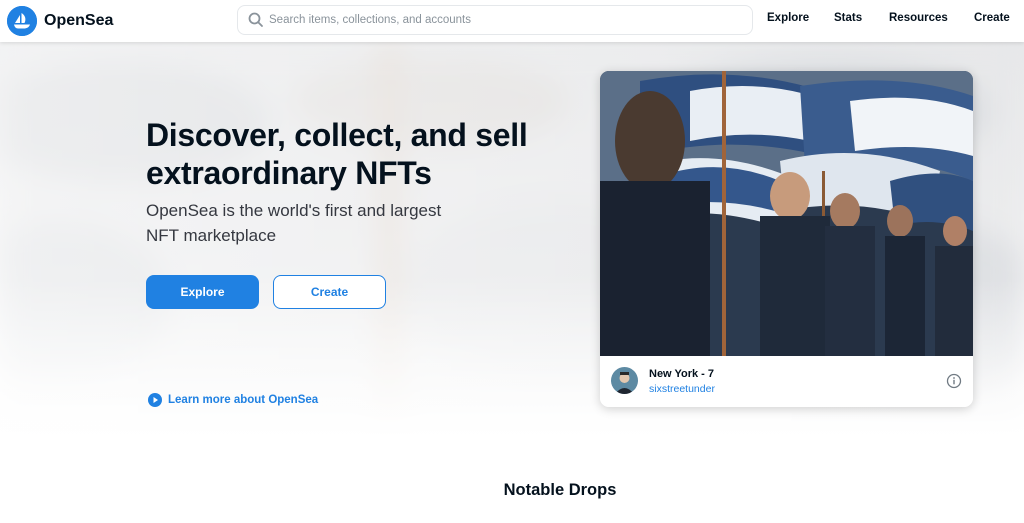 The width and height of the screenshot is (1024, 523). What do you see at coordinates (788, 18) in the screenshot?
I see `nav-explore: Explore` at bounding box center [788, 18].